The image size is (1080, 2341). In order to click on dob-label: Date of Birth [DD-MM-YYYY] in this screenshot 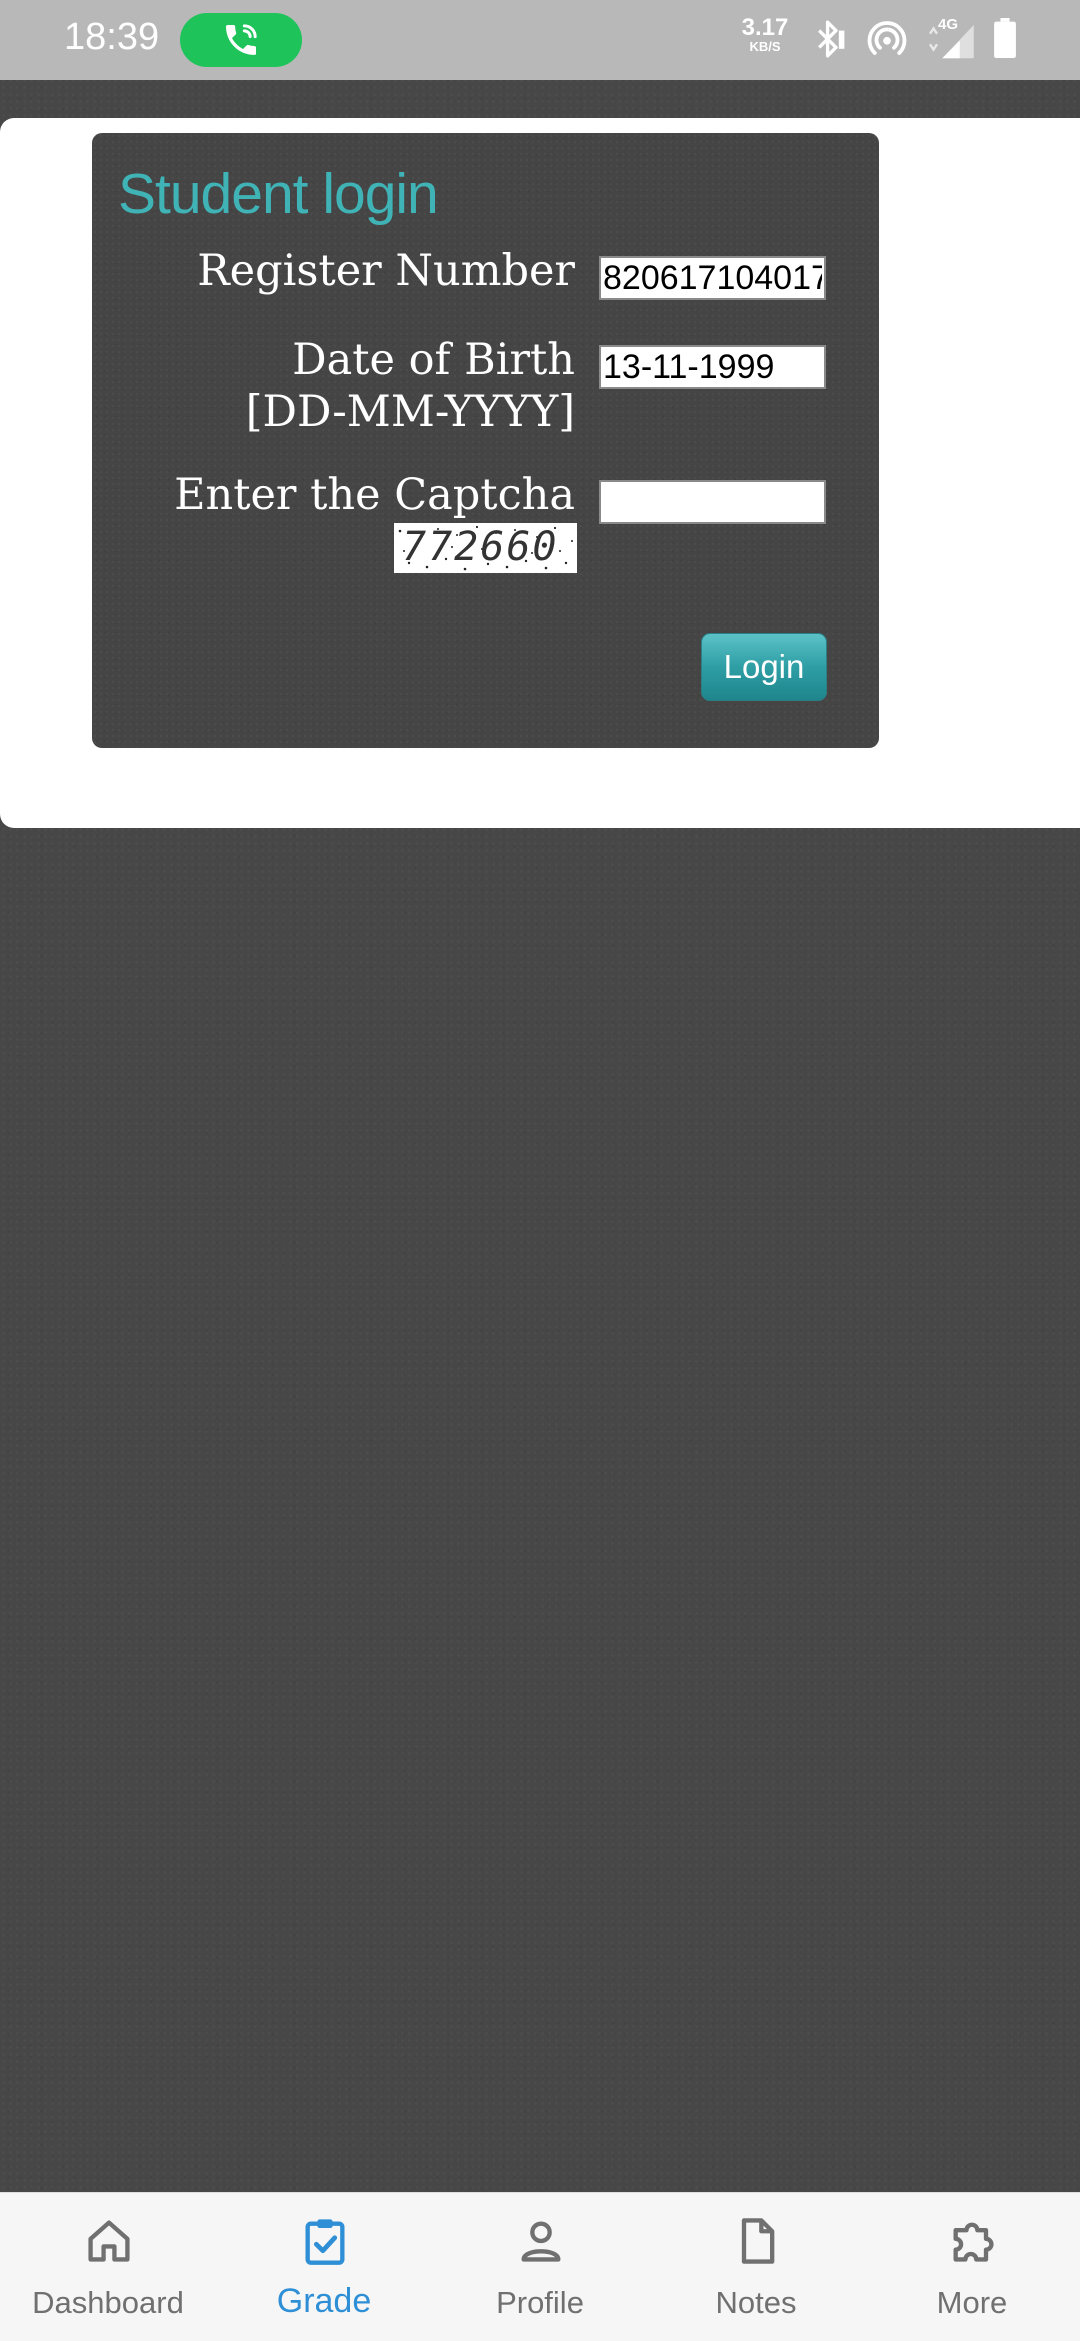, I will do `click(410, 386)`.